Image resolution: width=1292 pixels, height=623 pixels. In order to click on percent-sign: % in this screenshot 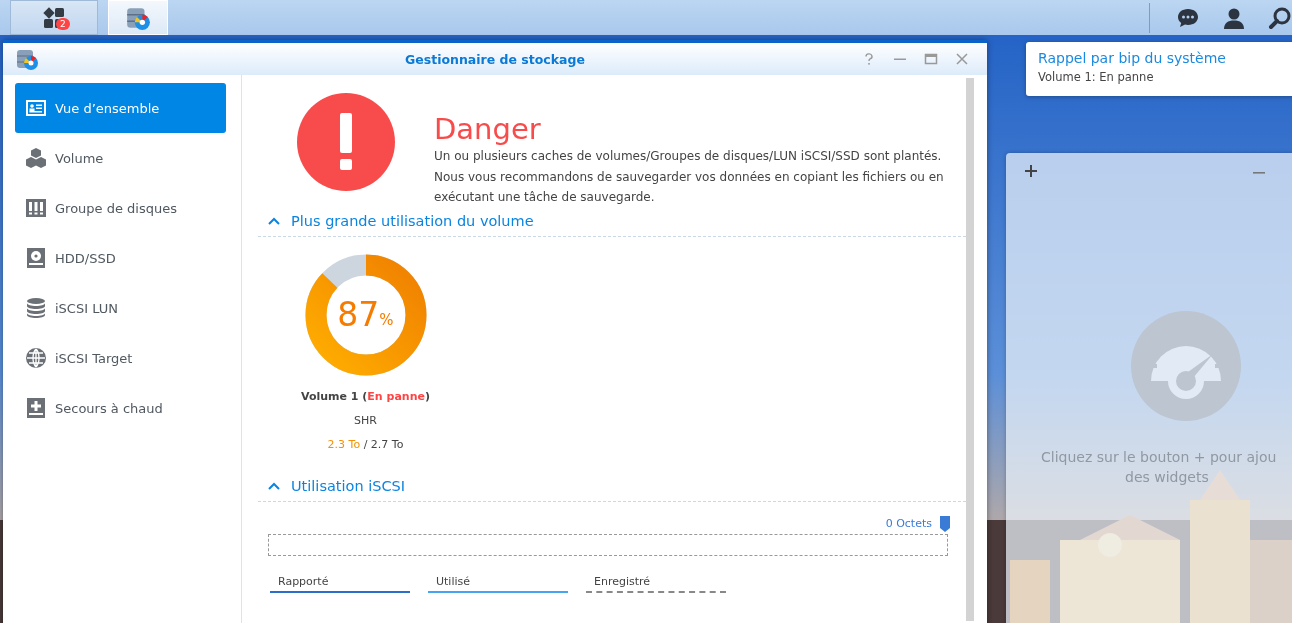, I will do `click(386, 319)`.